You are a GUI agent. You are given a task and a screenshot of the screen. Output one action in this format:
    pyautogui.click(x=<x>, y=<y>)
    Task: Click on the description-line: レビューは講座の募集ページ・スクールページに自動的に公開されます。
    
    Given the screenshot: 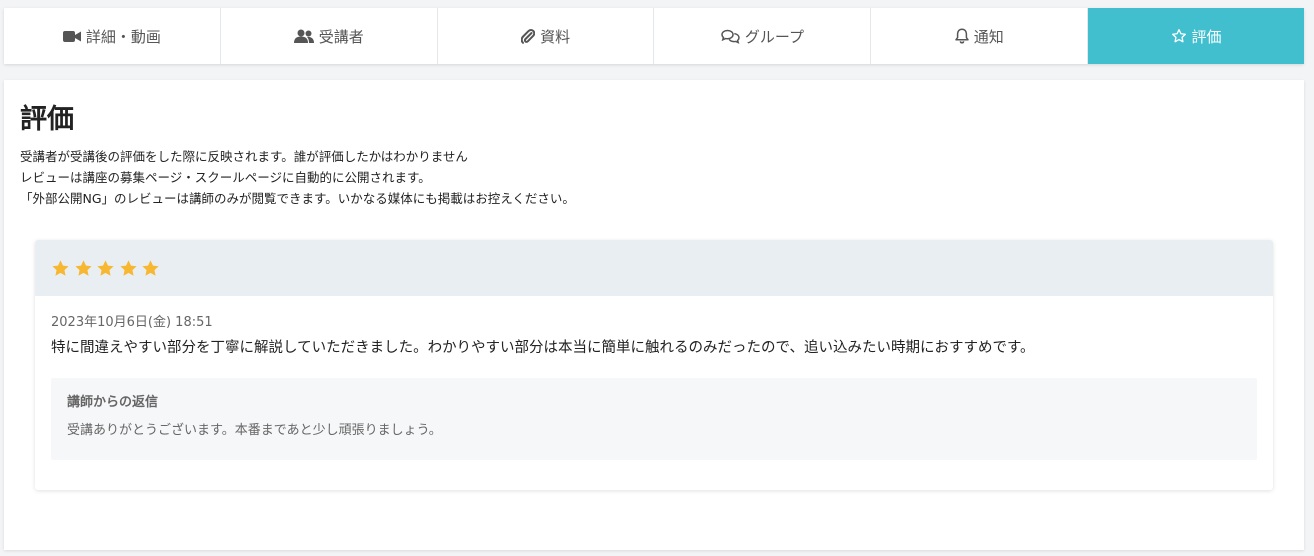 What is the action you would take?
    pyautogui.click(x=225, y=177)
    